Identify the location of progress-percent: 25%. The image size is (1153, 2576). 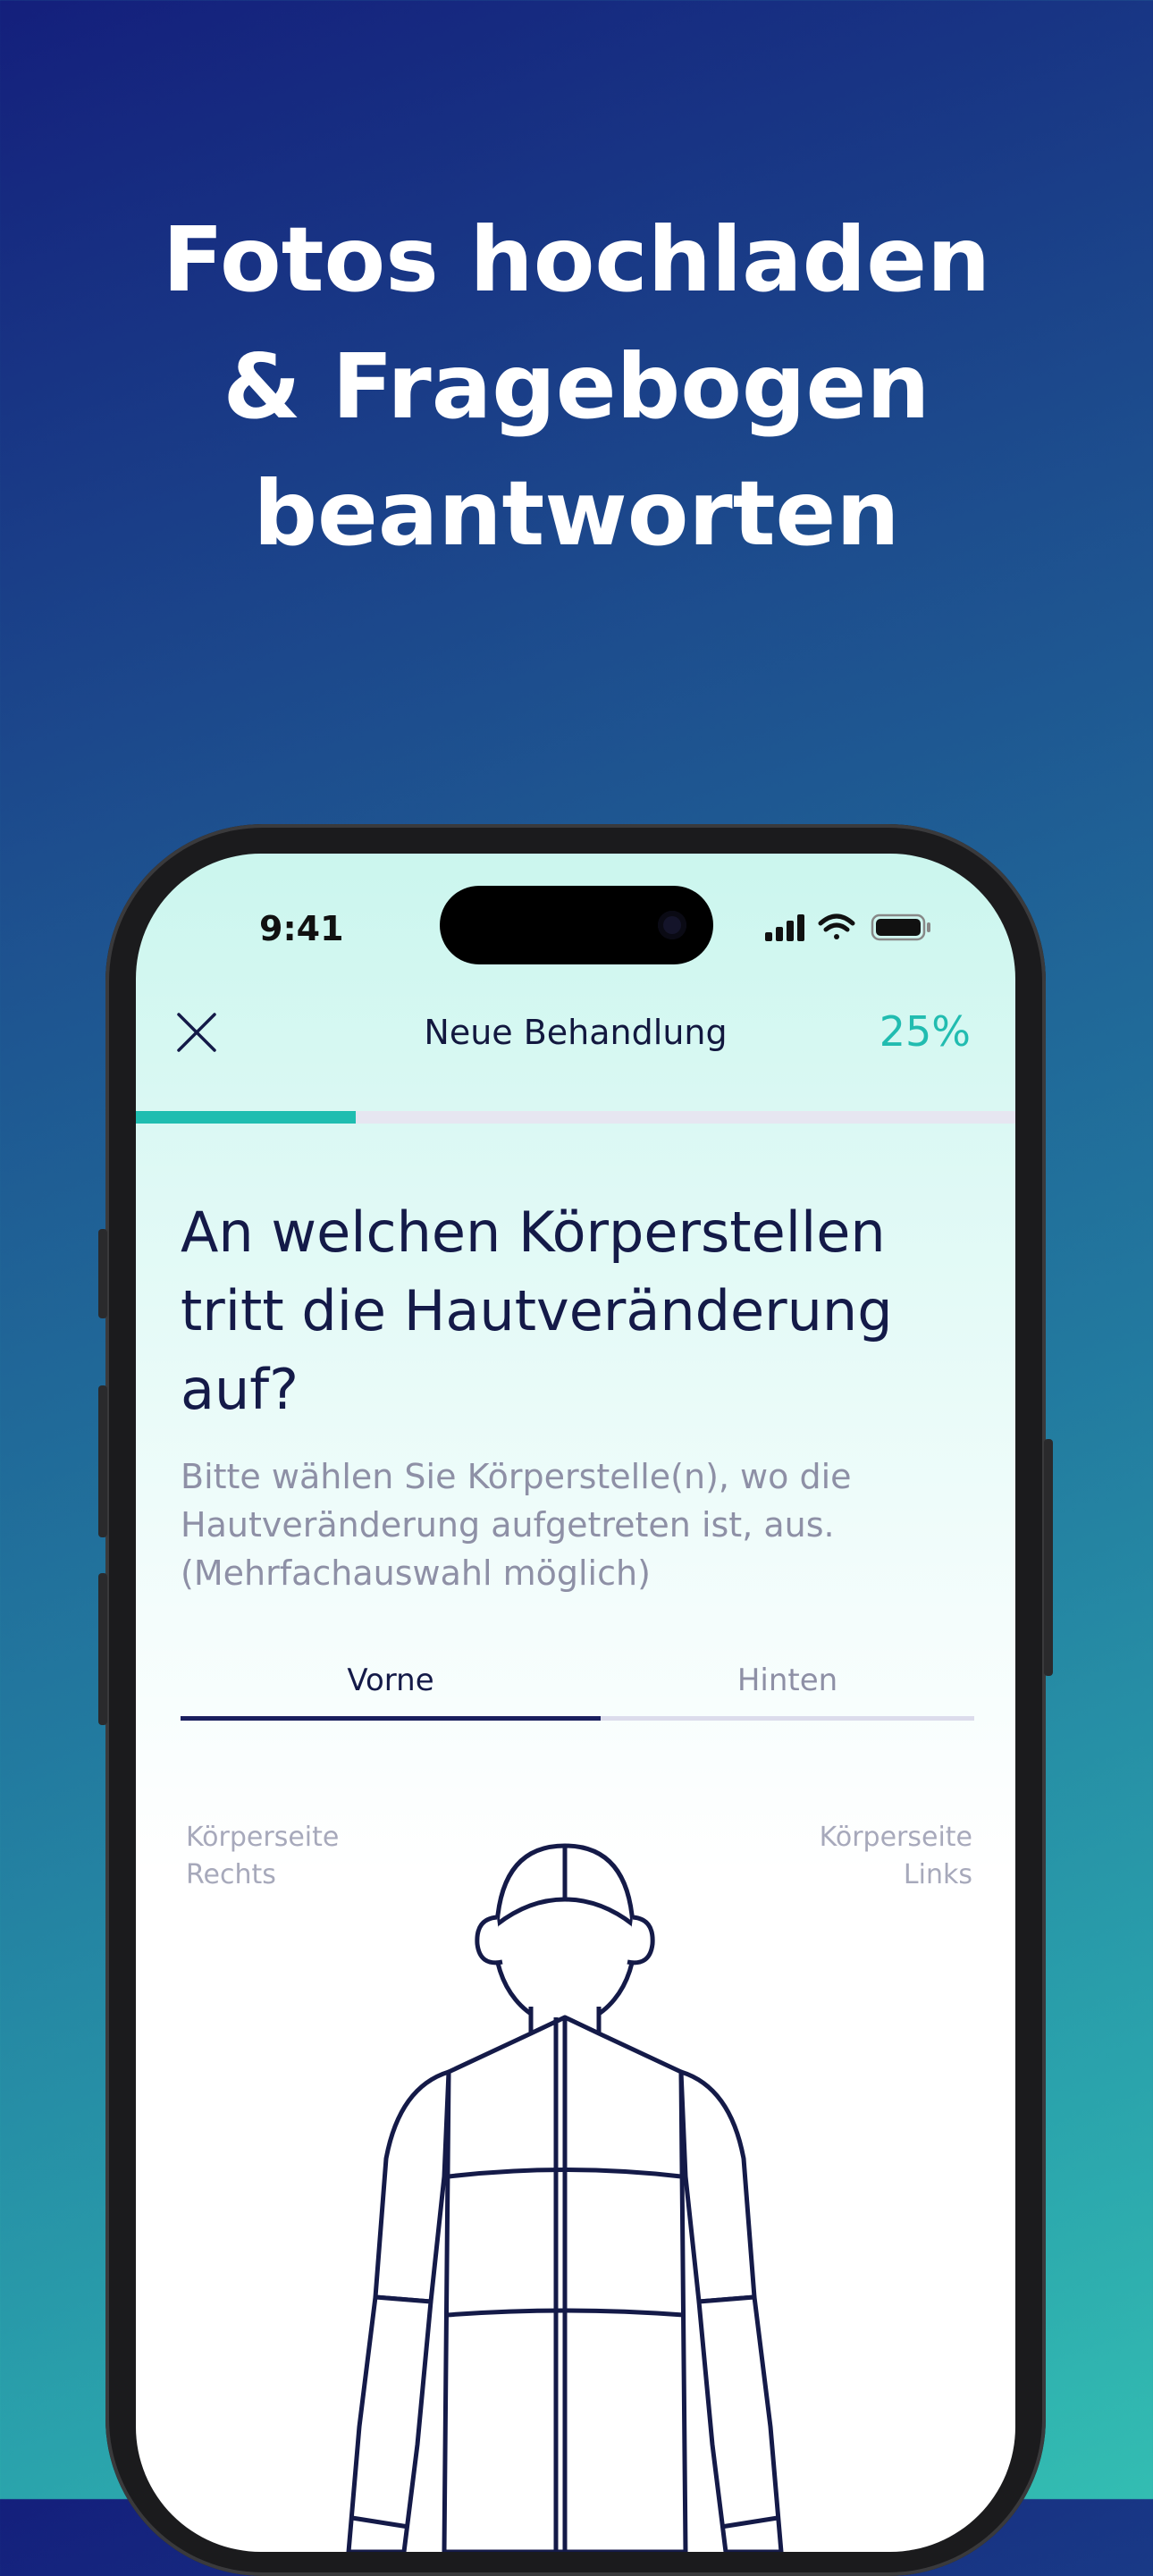
(925, 1032).